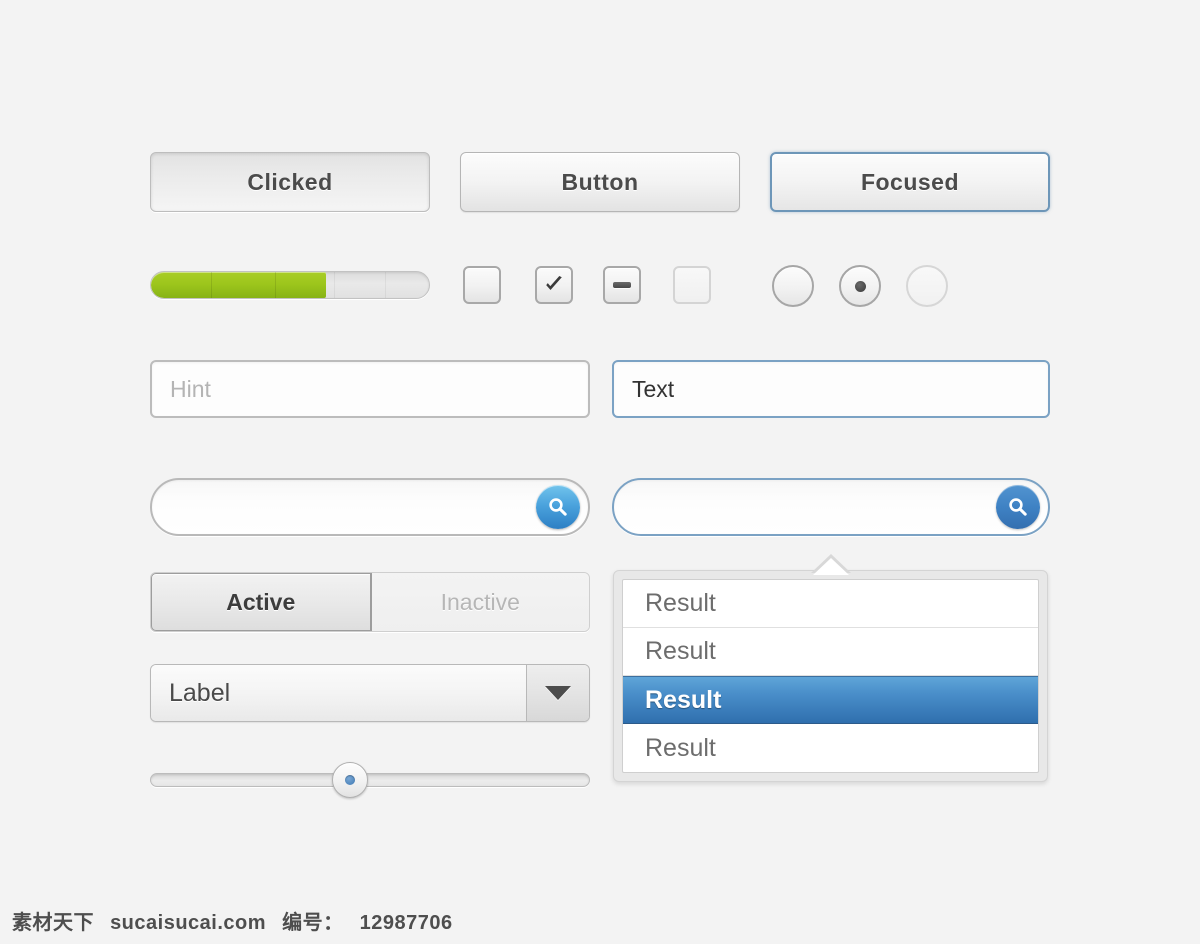 This screenshot has height=944, width=1200. I want to click on chevron-down-icon, so click(558, 693).